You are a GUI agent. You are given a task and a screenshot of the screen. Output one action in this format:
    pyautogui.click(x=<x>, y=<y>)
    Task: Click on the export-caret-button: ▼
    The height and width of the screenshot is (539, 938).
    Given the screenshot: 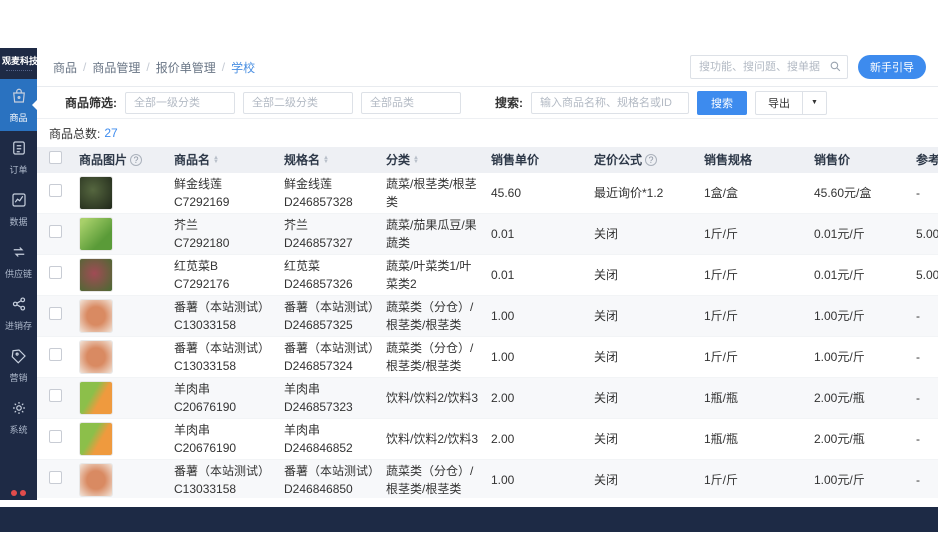 What is the action you would take?
    pyautogui.click(x=815, y=102)
    